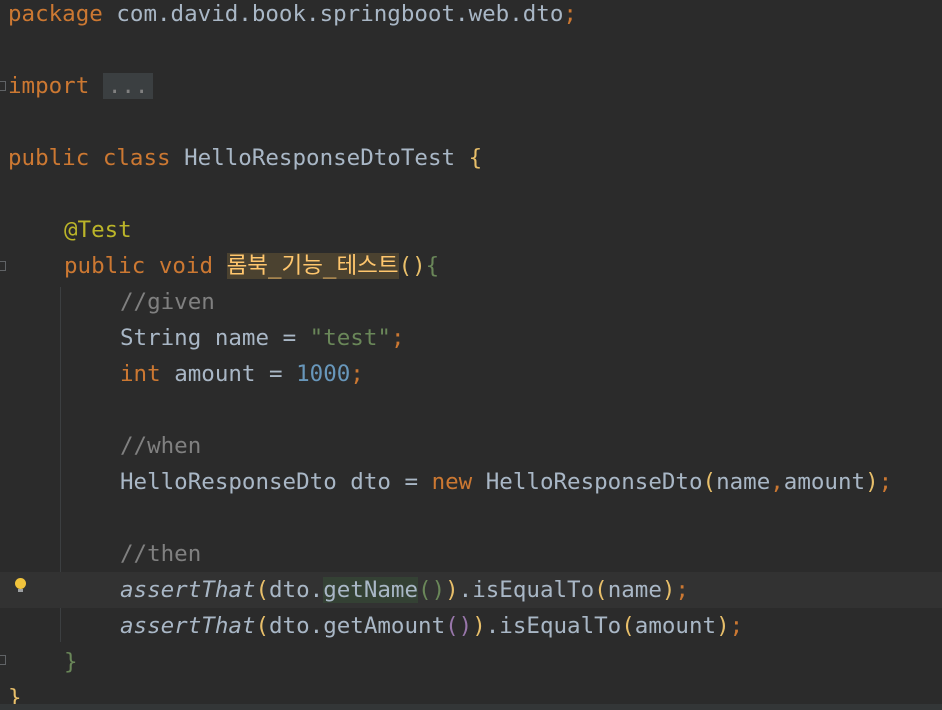  What do you see at coordinates (161, 554) in the screenshot?
I see `comment: //then` at bounding box center [161, 554].